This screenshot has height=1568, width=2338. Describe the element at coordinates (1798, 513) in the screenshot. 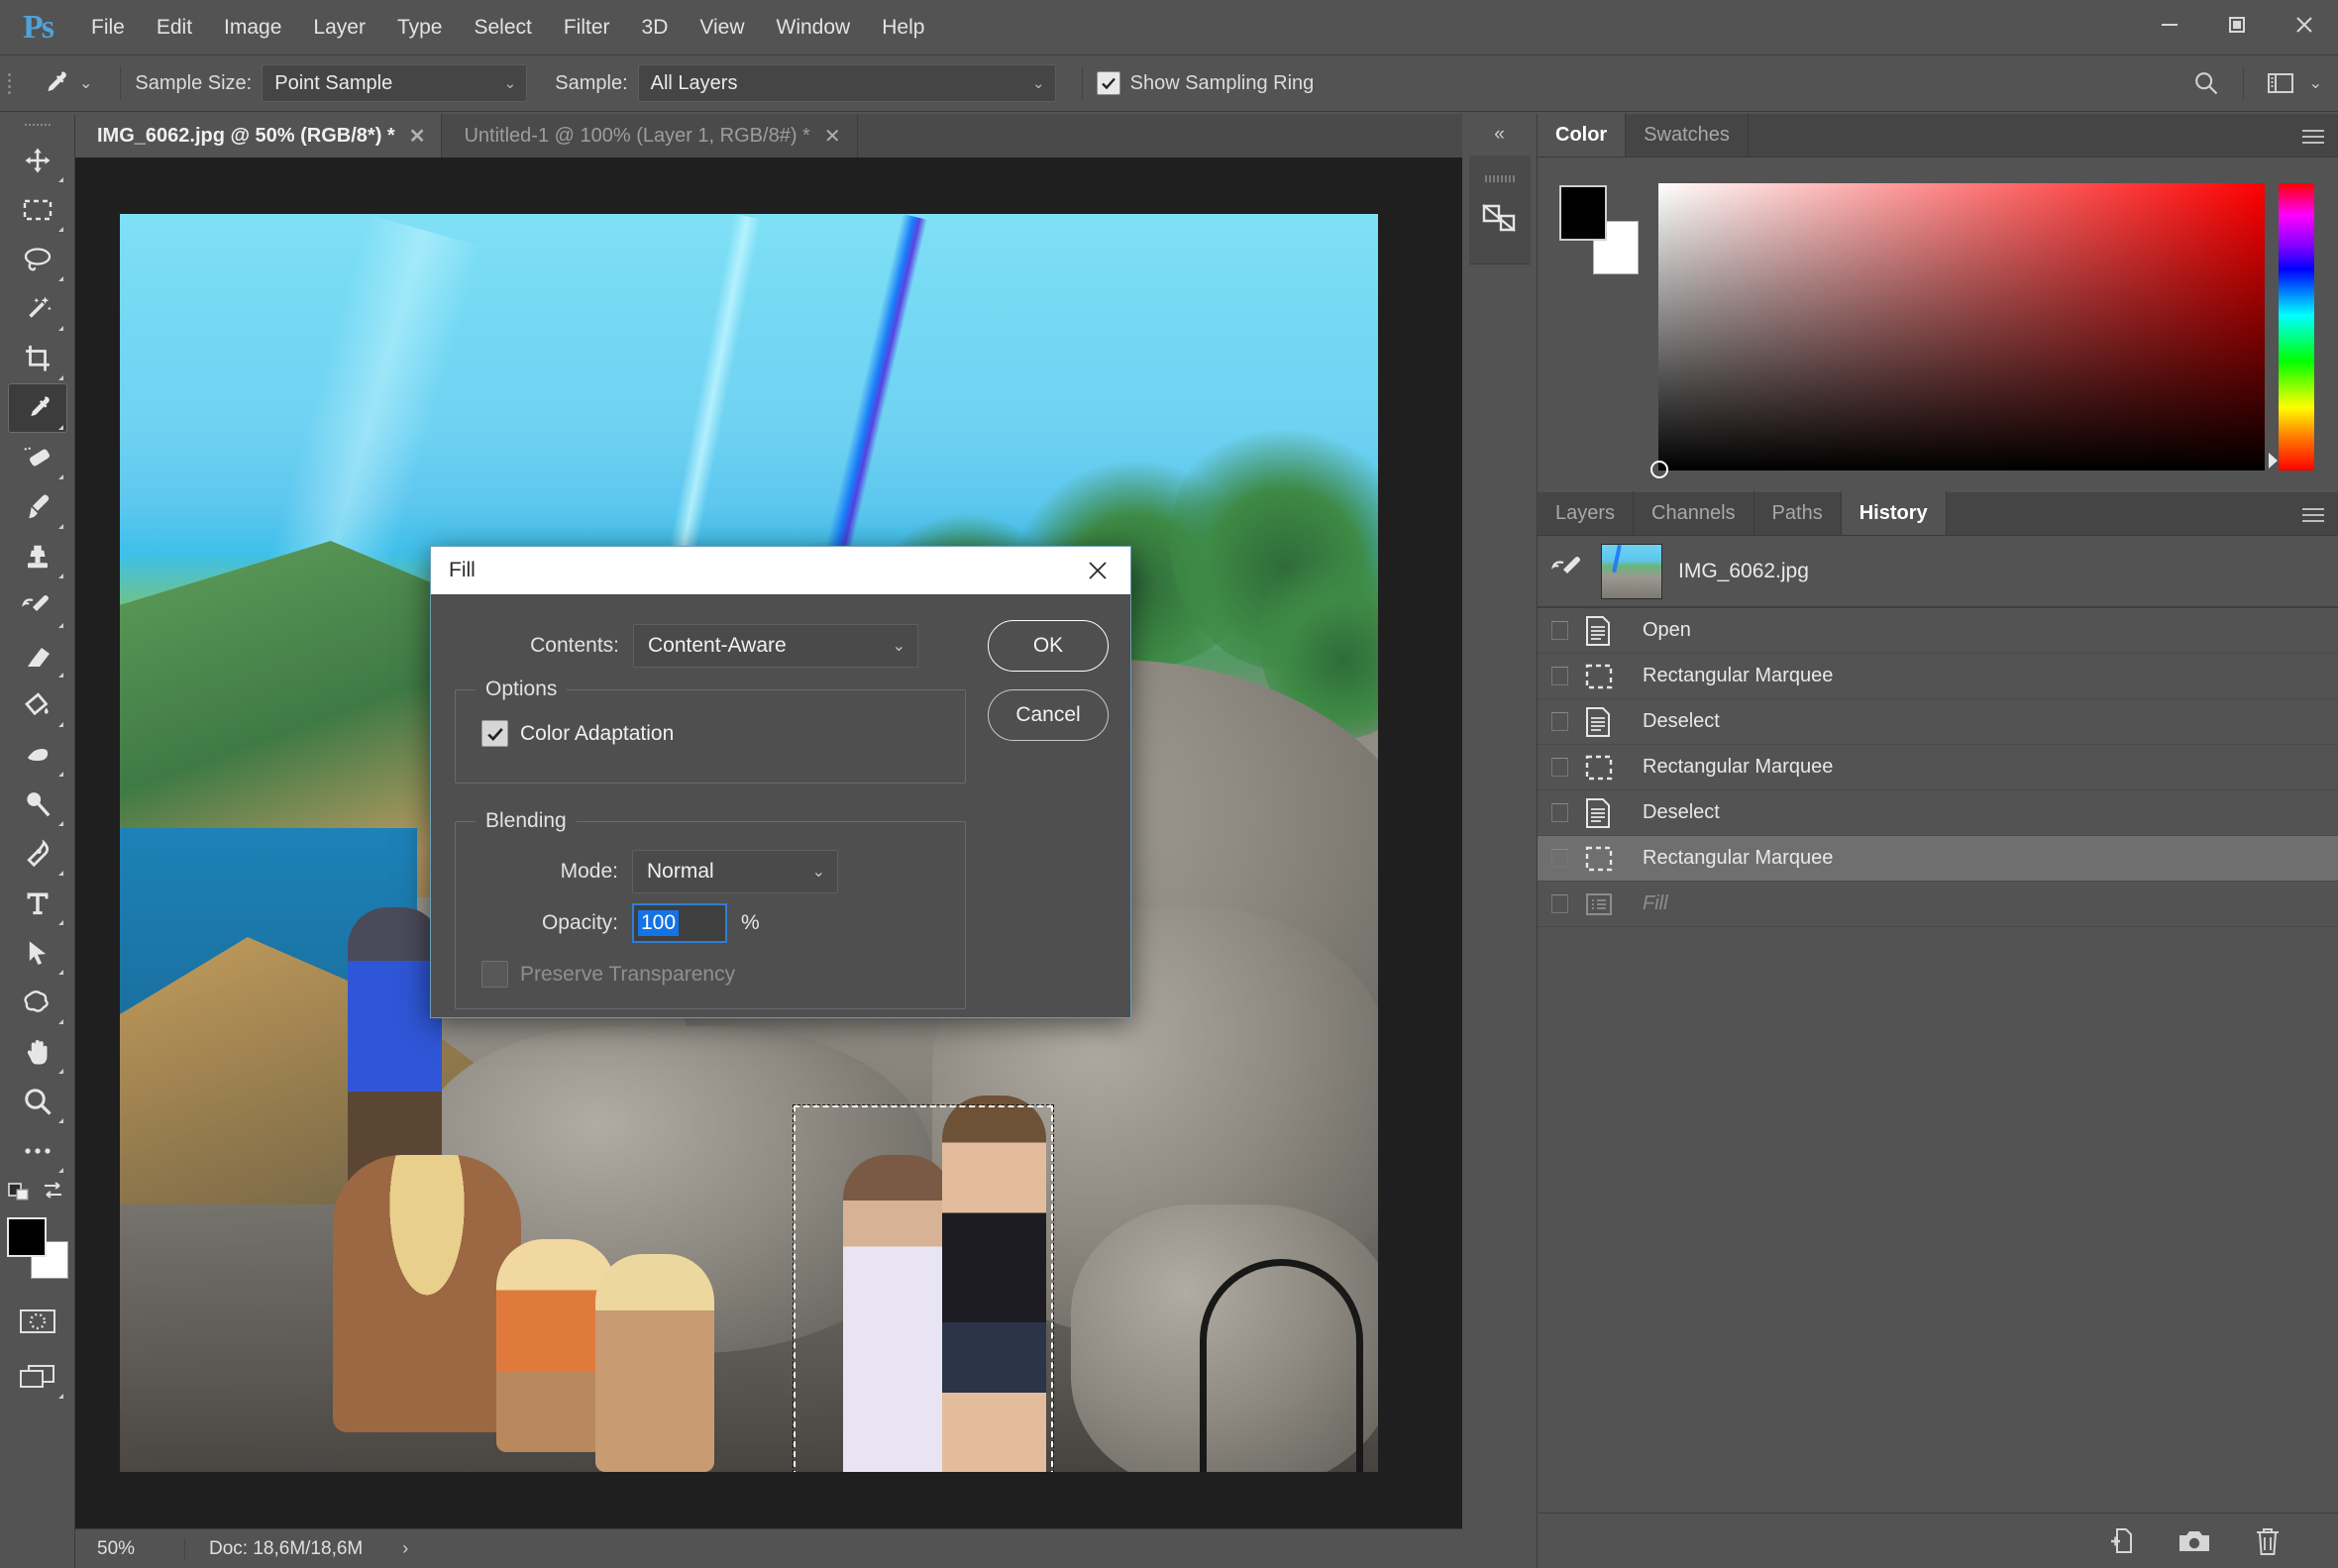

I see `tab-paths: Paths` at that location.